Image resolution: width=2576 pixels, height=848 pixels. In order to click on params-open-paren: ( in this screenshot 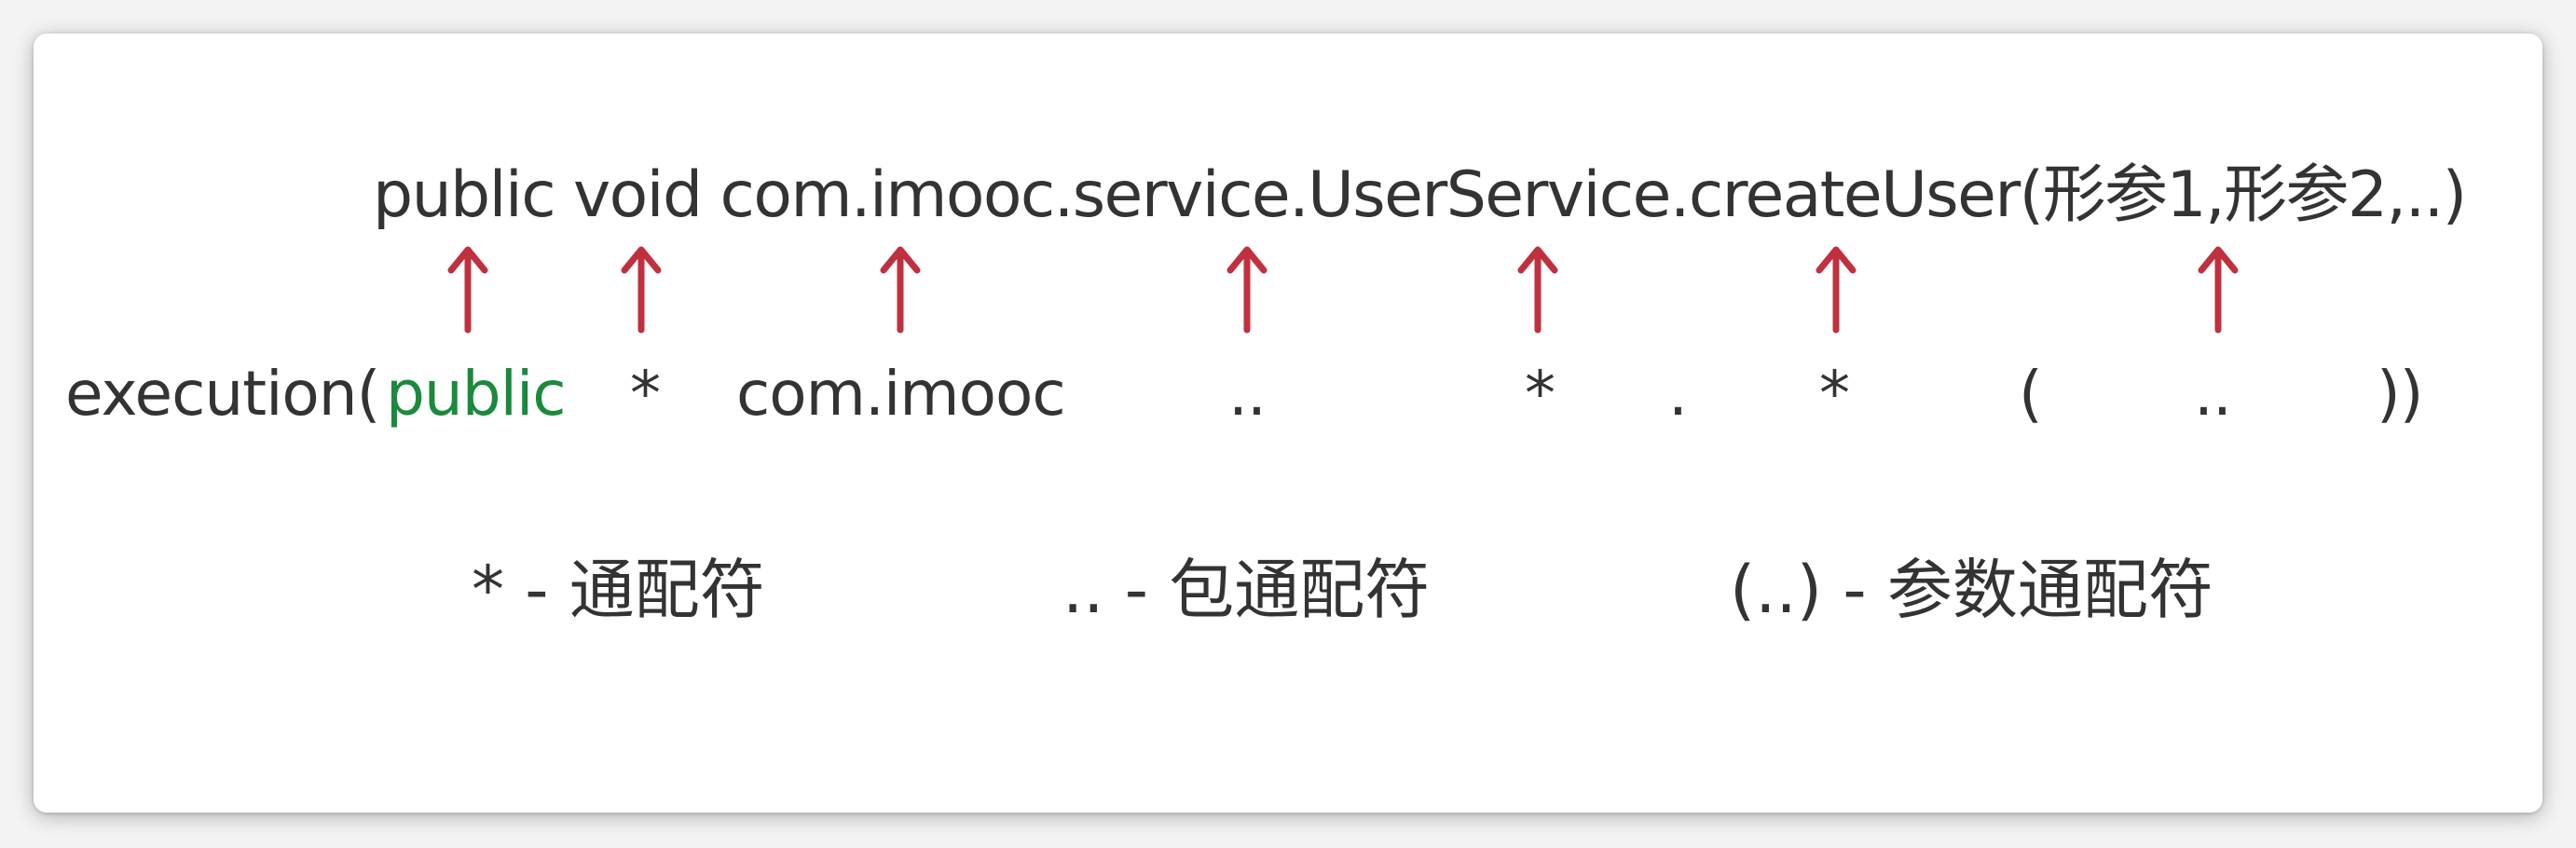, I will do `click(2031, 394)`.